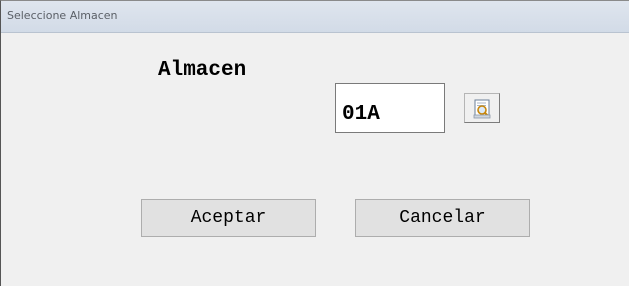  I want to click on almacen-label: Almacen, so click(202, 70).